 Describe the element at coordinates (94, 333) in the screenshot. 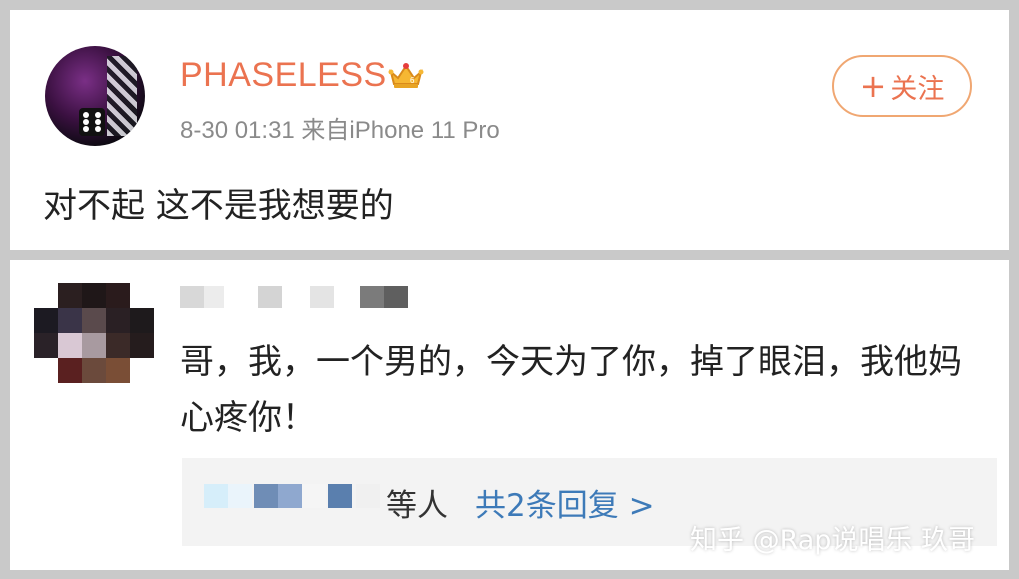

I see `commenter-avatar` at that location.